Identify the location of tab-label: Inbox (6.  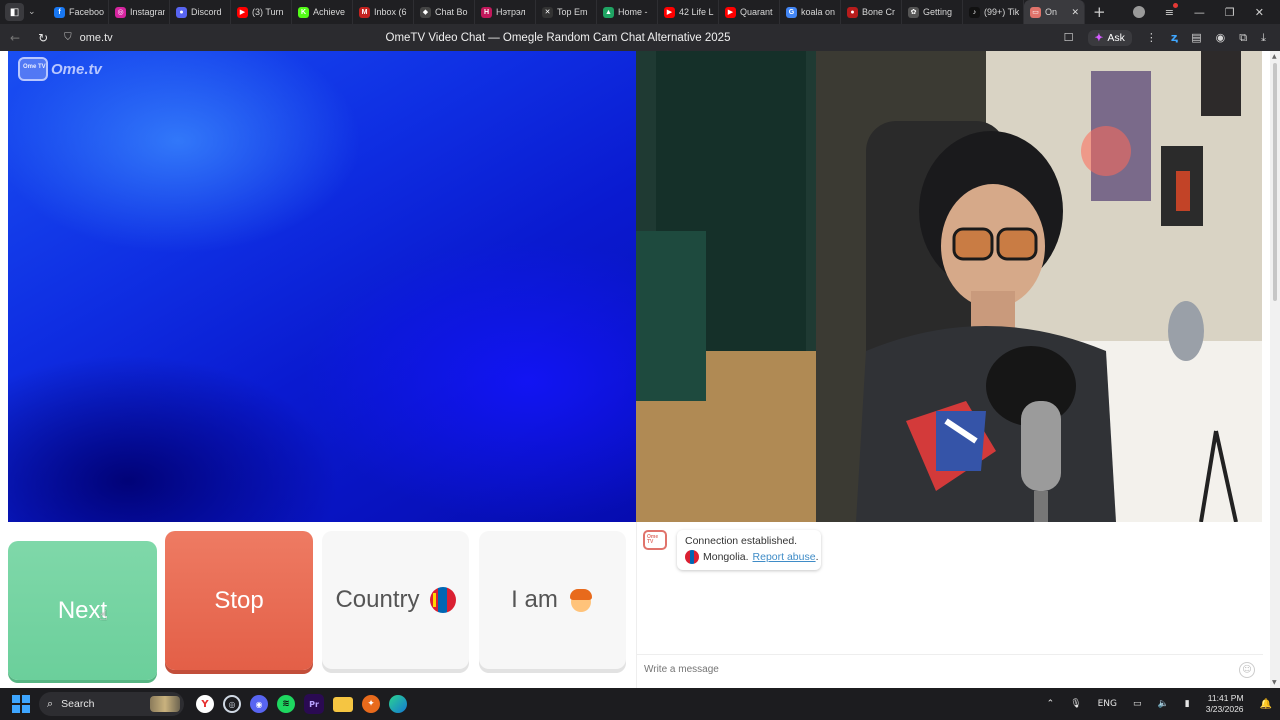
(390, 12).